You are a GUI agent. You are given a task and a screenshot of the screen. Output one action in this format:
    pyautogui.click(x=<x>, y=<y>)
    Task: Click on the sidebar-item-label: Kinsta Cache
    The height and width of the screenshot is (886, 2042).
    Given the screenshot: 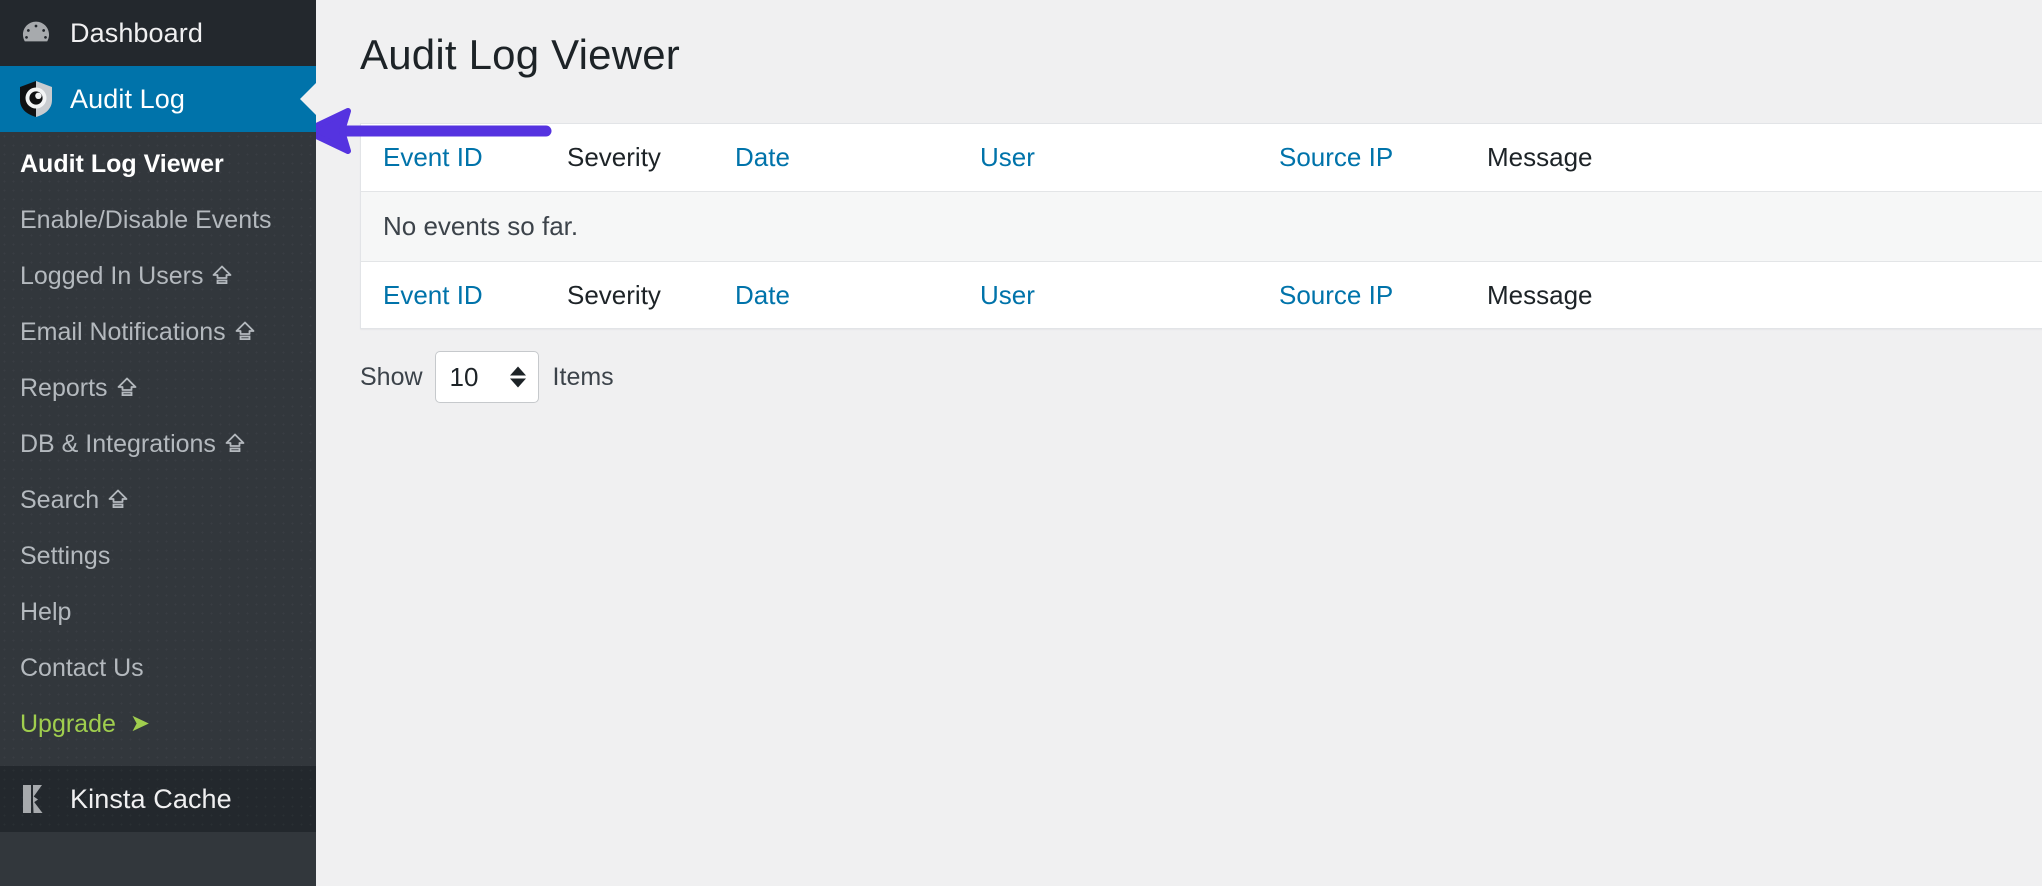 What is the action you would take?
    pyautogui.click(x=151, y=798)
    